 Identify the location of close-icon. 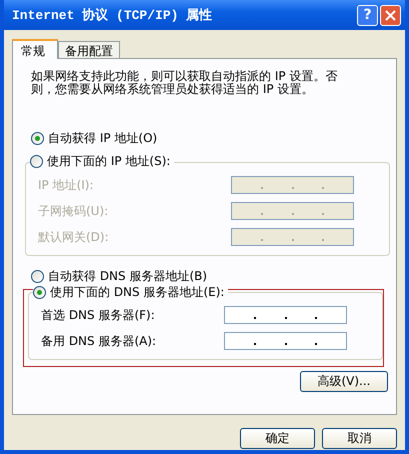
(390, 15).